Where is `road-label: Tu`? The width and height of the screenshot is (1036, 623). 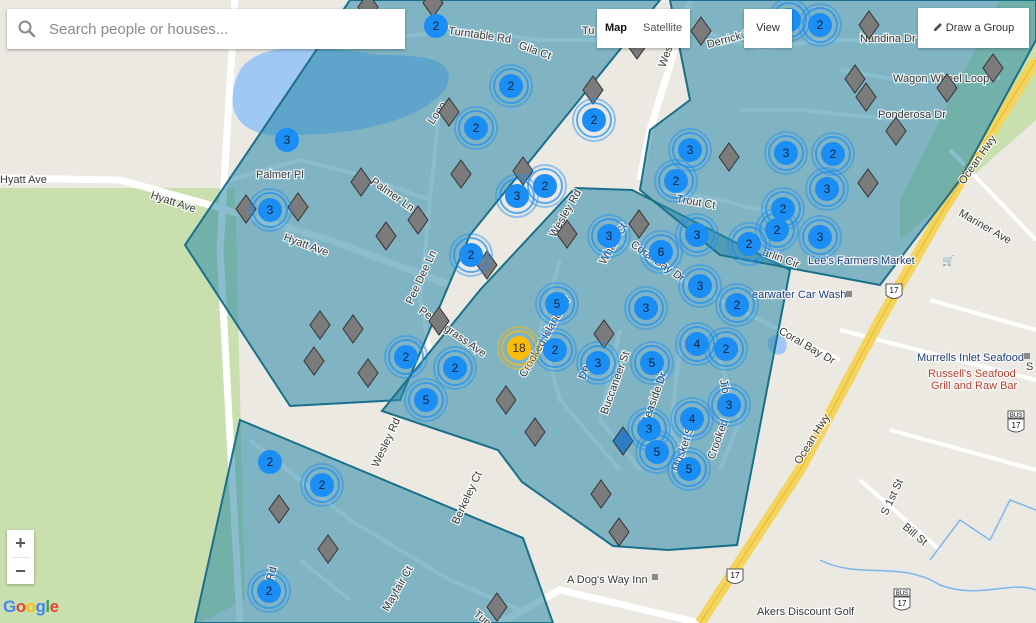 road-label: Tu is located at coordinates (588, 31).